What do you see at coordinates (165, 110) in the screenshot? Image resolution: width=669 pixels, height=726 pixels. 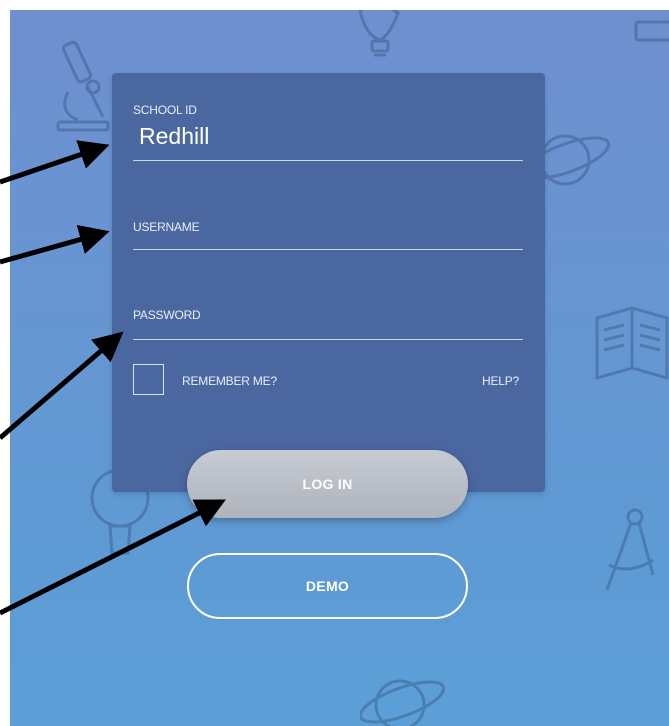 I see `school-id-label: SCHOOL ID` at bounding box center [165, 110].